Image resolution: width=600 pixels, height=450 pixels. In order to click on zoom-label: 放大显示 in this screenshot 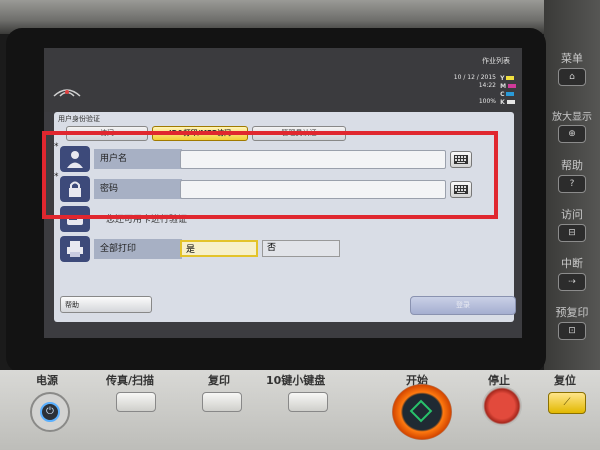, I will do `click(572, 117)`.